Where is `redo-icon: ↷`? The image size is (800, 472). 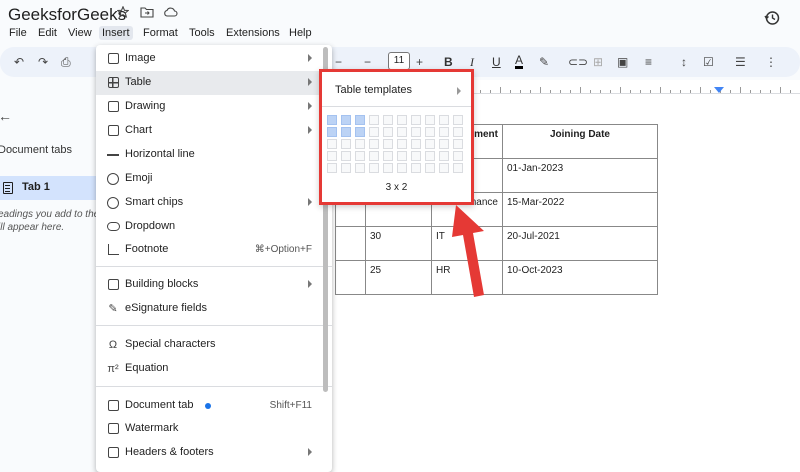
redo-icon: ↷ is located at coordinates (43, 62).